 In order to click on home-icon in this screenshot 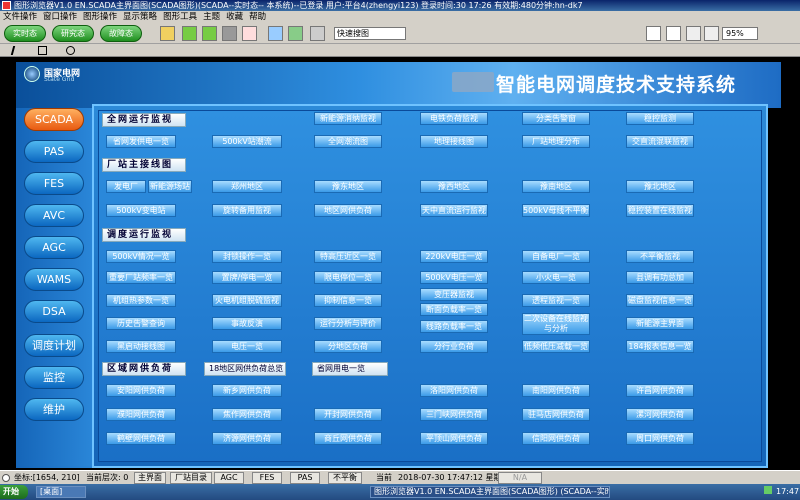, I will do `click(249, 33)`.